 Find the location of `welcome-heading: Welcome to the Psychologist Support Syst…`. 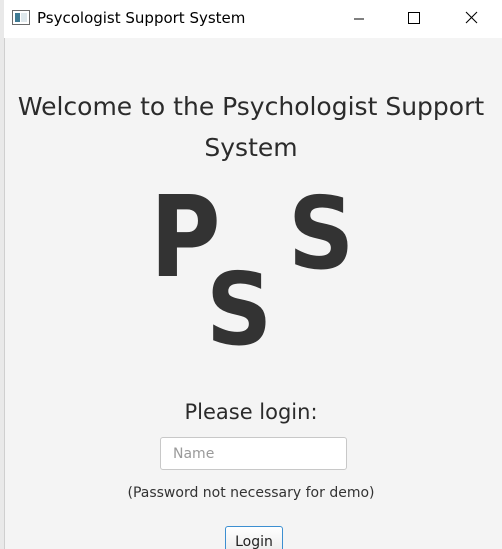

welcome-heading: Welcome to the Psychologist Support Syst… is located at coordinates (251, 127).